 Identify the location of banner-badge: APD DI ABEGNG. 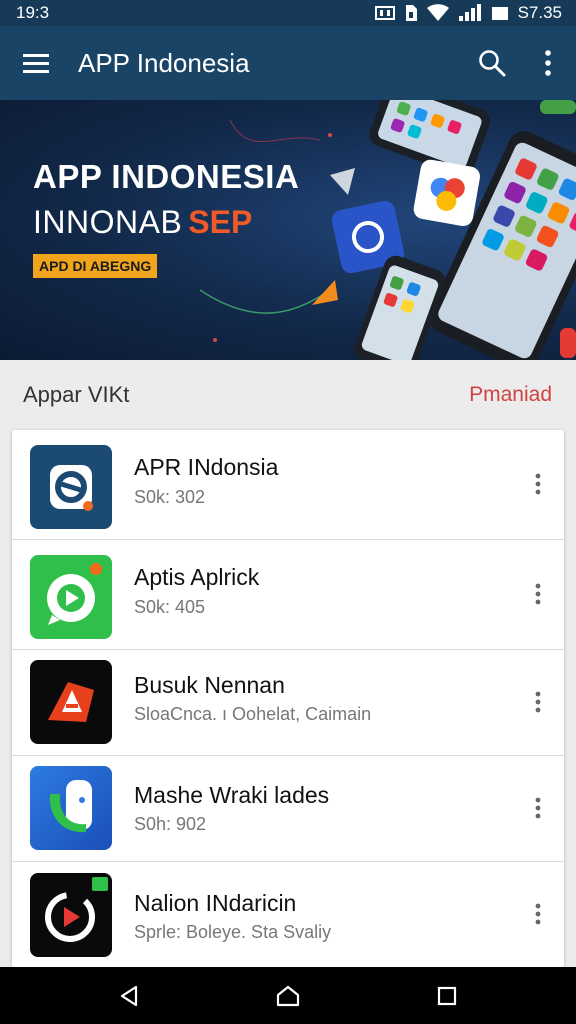
(95, 266).